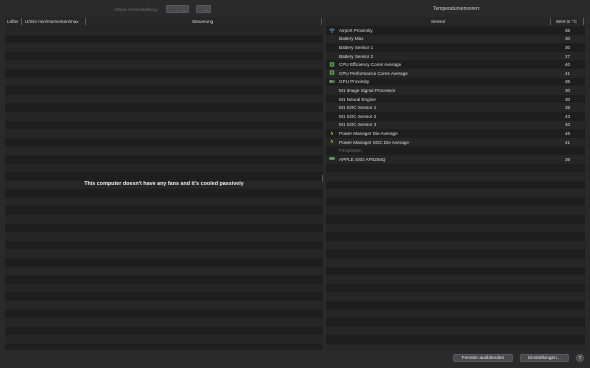 This screenshot has width=590, height=368. Describe the element at coordinates (455, 30) in the screenshot. I see `sensor-row: Airport Proximity 36` at that location.